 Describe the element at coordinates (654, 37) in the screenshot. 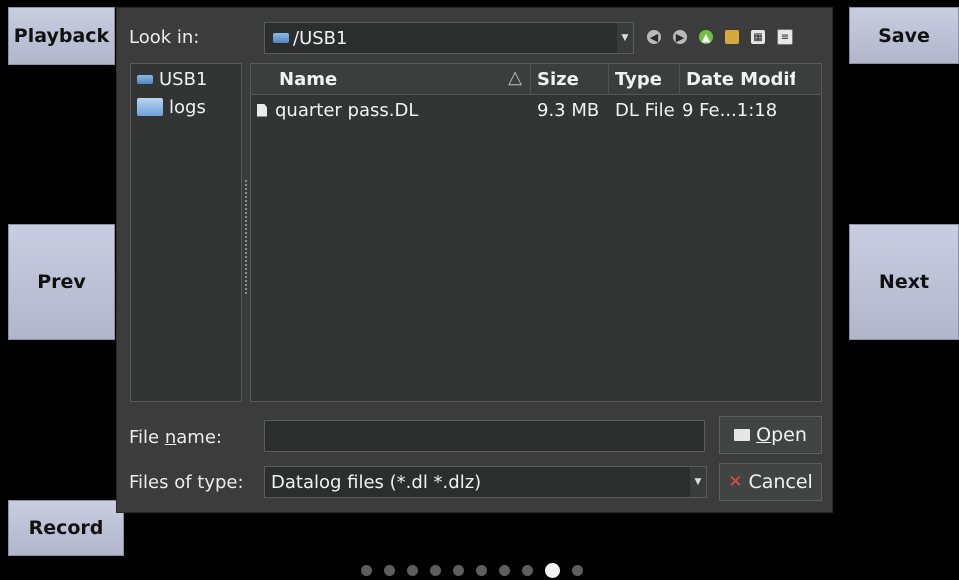

I see `back-icon: ◀` at that location.